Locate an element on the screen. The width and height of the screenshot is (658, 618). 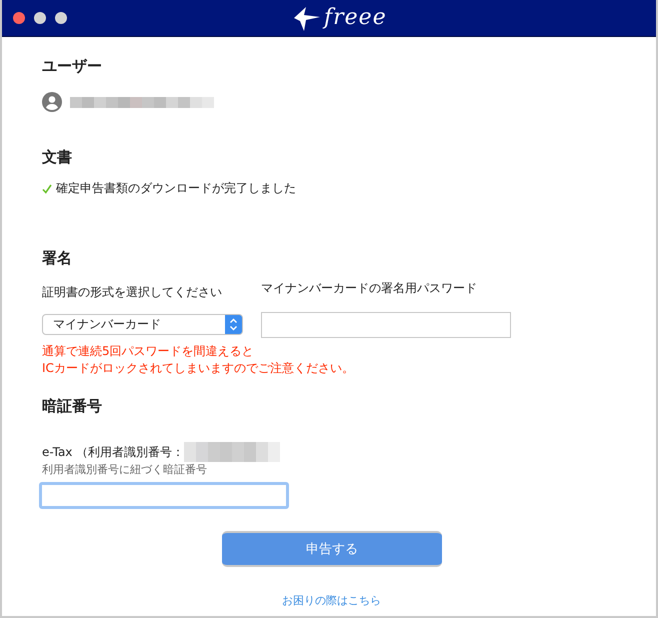
status-message: 確定申告書類のダウンロードが完了しました is located at coordinates (176, 188).